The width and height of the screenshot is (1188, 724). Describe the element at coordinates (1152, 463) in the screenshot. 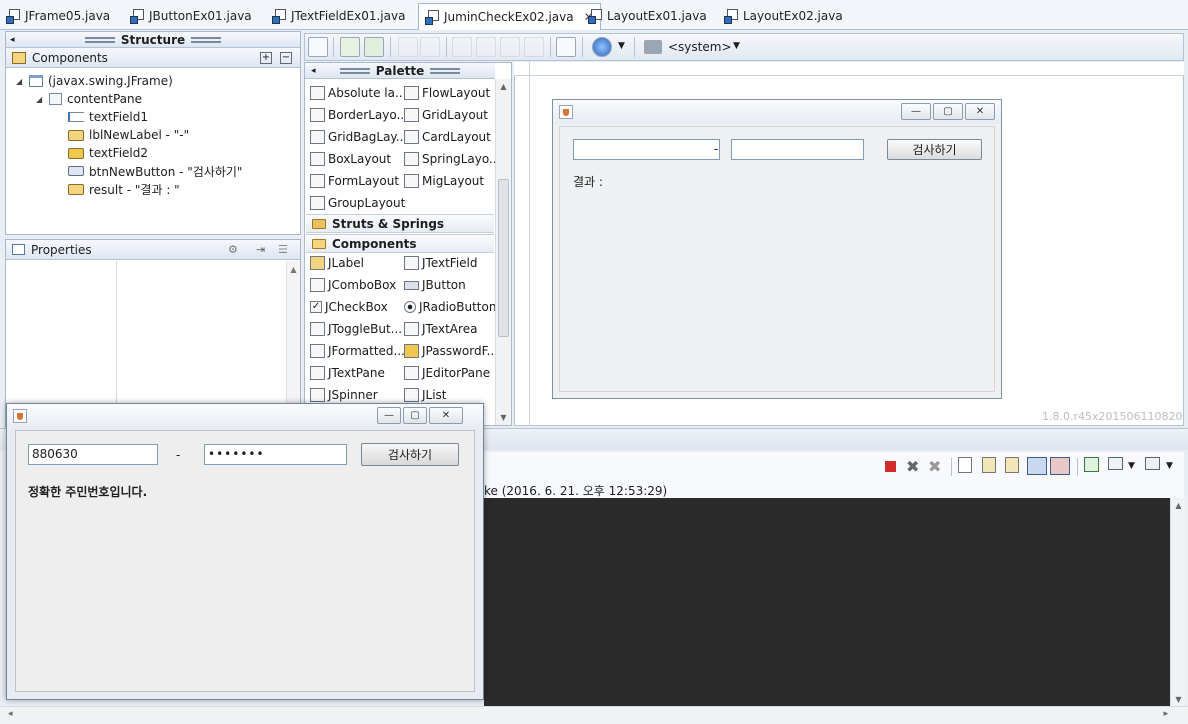

I see `open-console-icon` at that location.